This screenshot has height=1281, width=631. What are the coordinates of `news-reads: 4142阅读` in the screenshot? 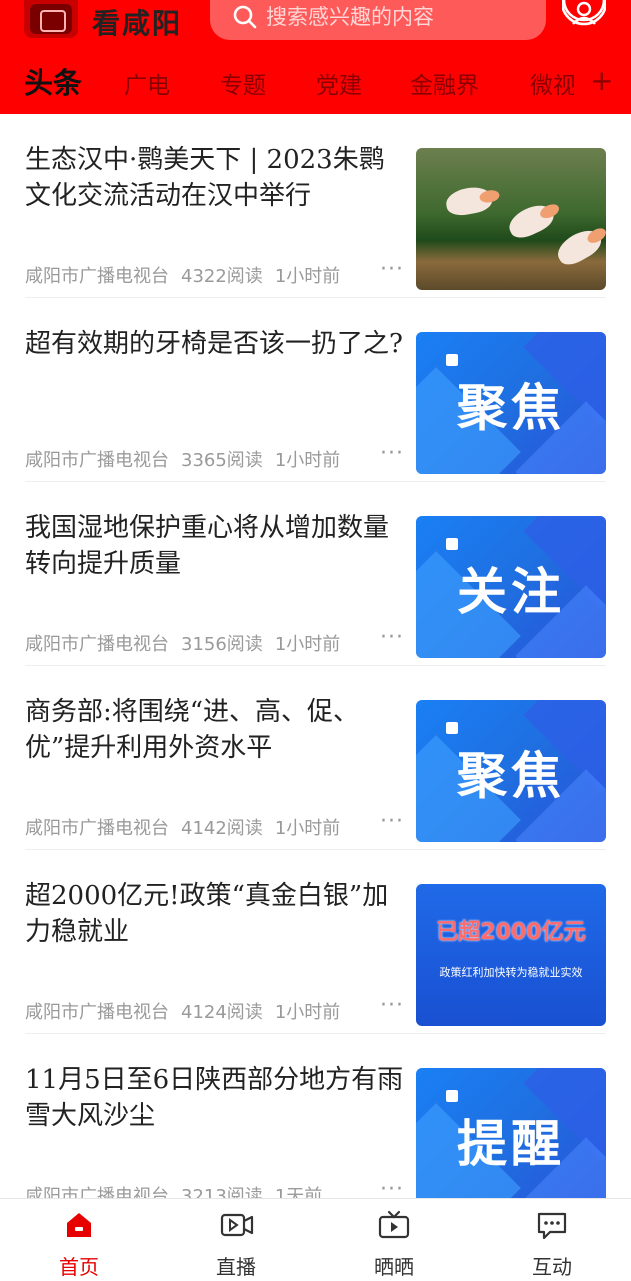 It's located at (222, 828).